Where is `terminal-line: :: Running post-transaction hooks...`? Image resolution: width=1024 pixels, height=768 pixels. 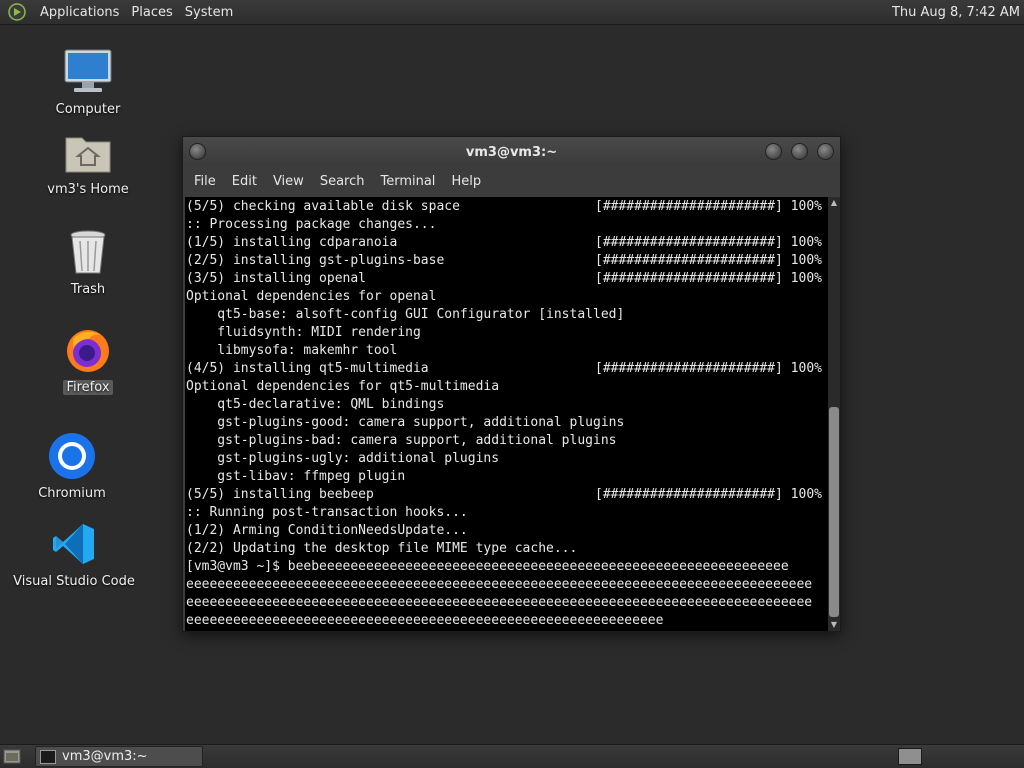
terminal-line: :: Running post-transaction hooks... is located at coordinates (507, 513).